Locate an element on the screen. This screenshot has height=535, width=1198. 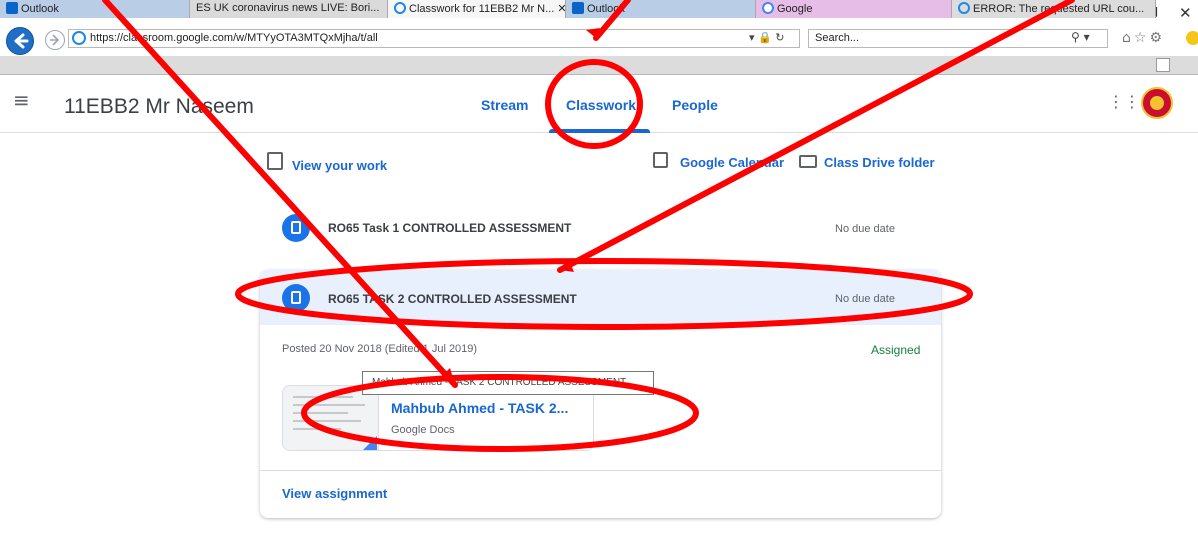
back-button is located at coordinates (20, 41).